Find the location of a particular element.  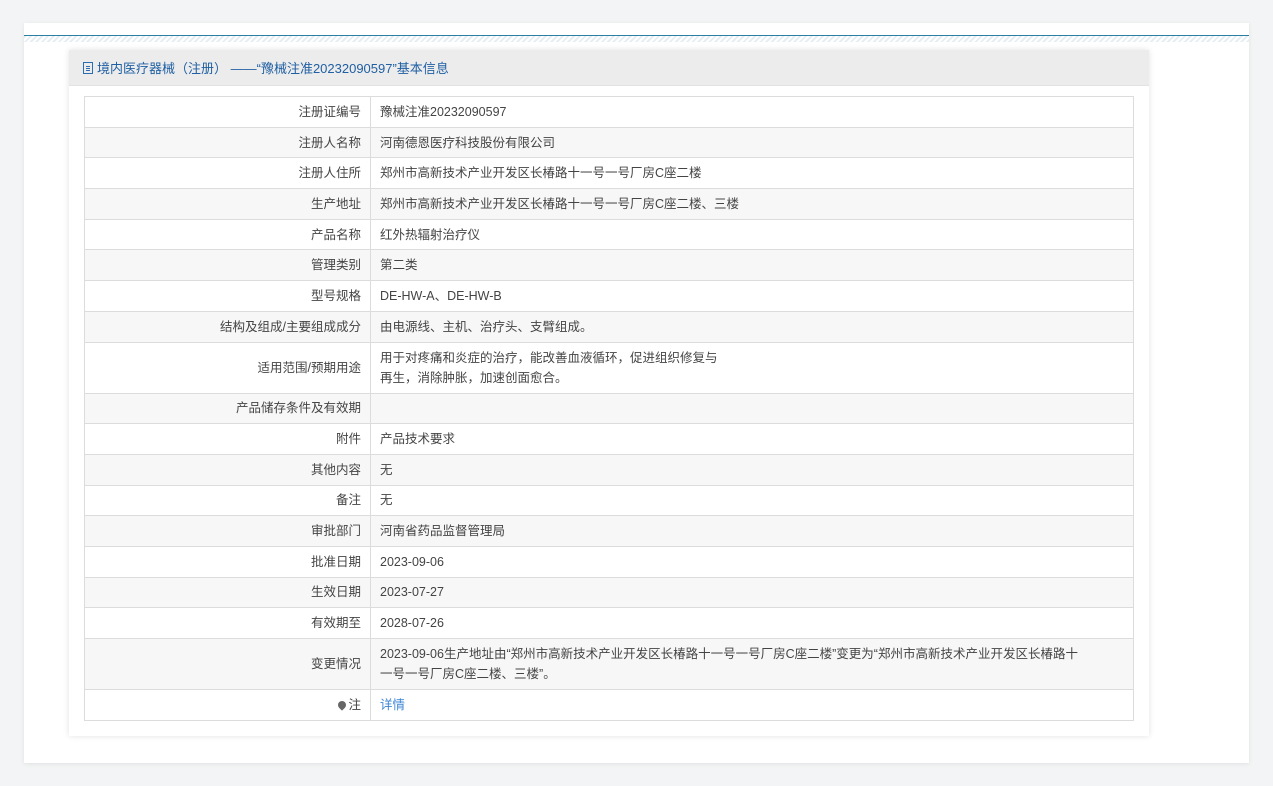

table-row: 生产地址 郑州市高新技术产业开发区长椿路十一号一号厂房C座二楼、三楼 is located at coordinates (609, 204).